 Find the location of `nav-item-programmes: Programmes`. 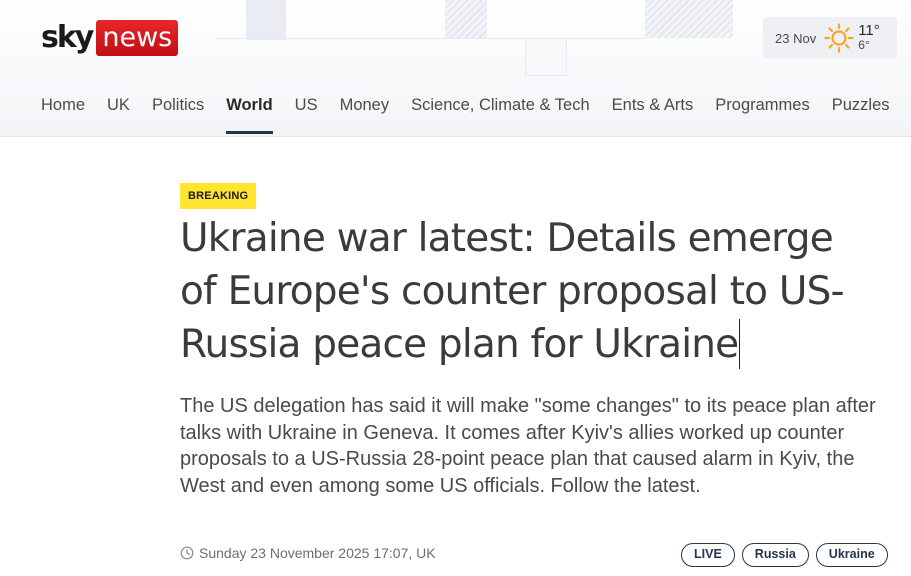

nav-item-programmes: Programmes is located at coordinates (762, 107).